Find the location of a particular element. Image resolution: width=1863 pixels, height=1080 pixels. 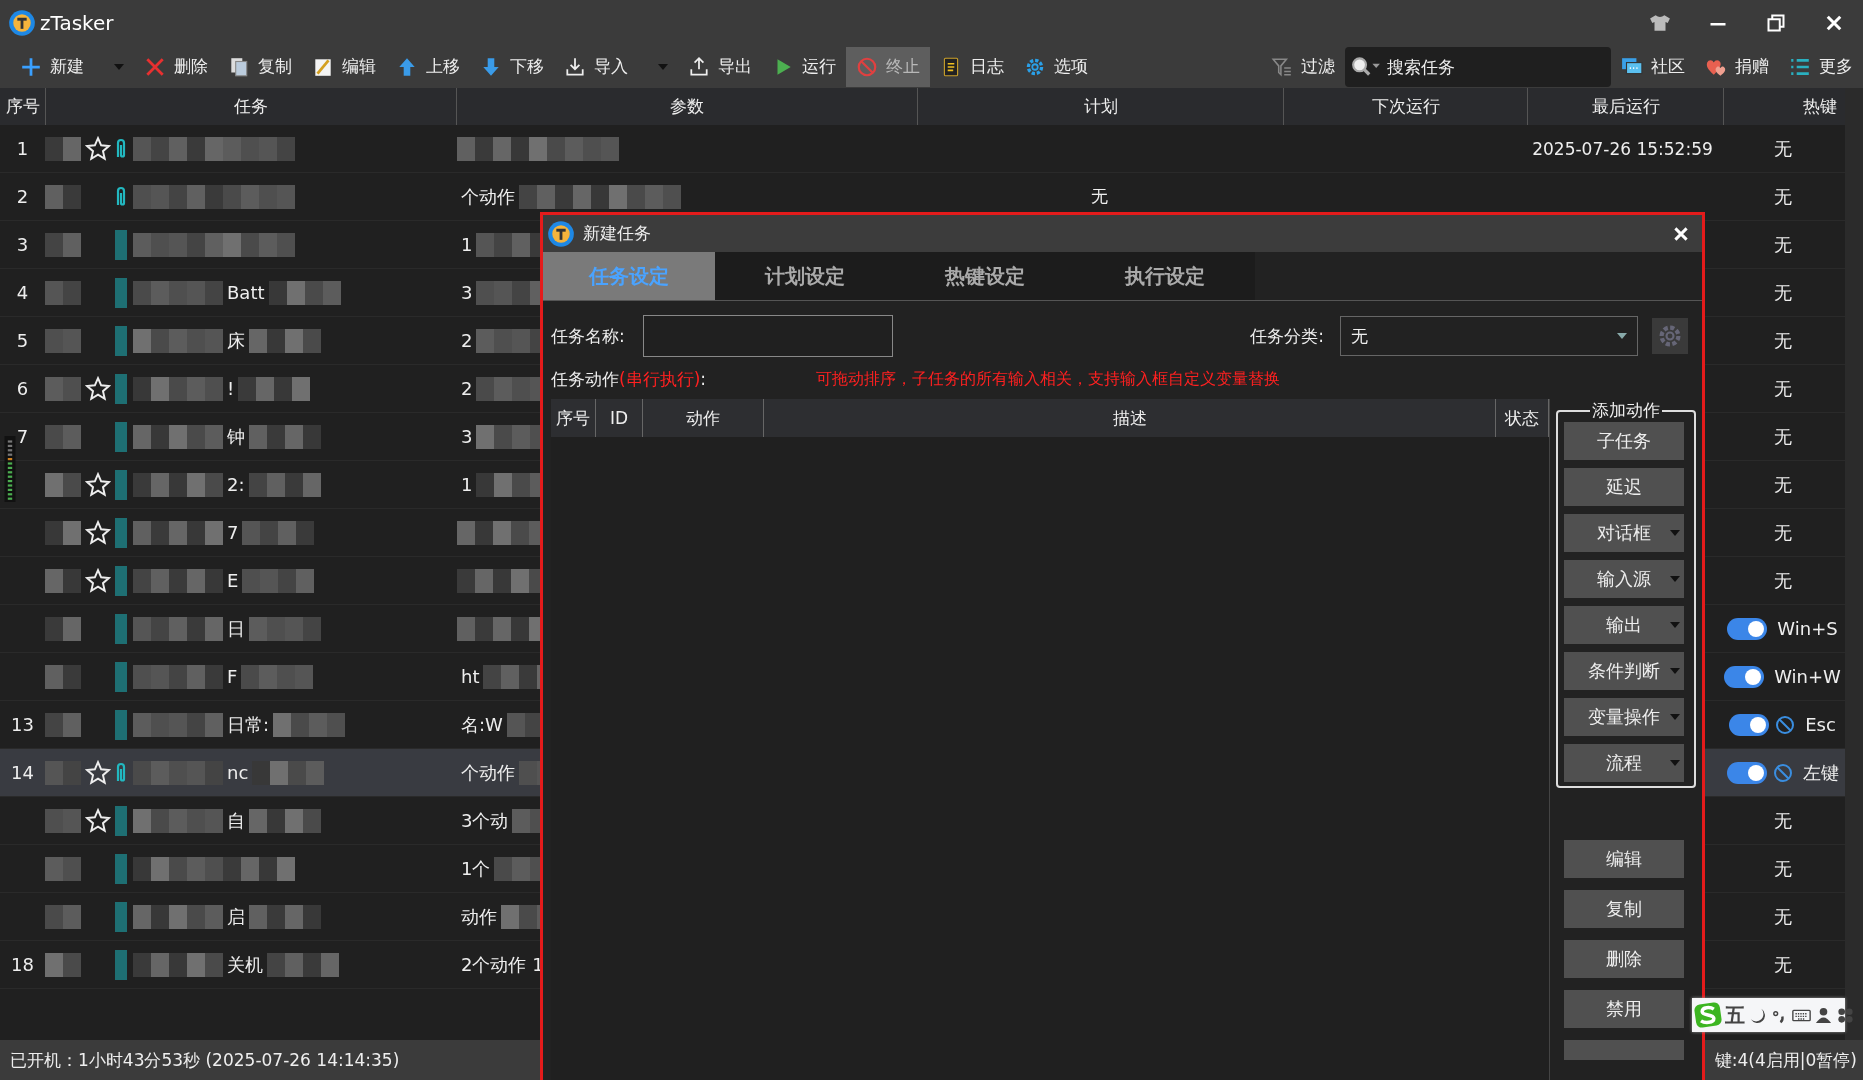

action-button: 延迟 is located at coordinates (1624, 487).